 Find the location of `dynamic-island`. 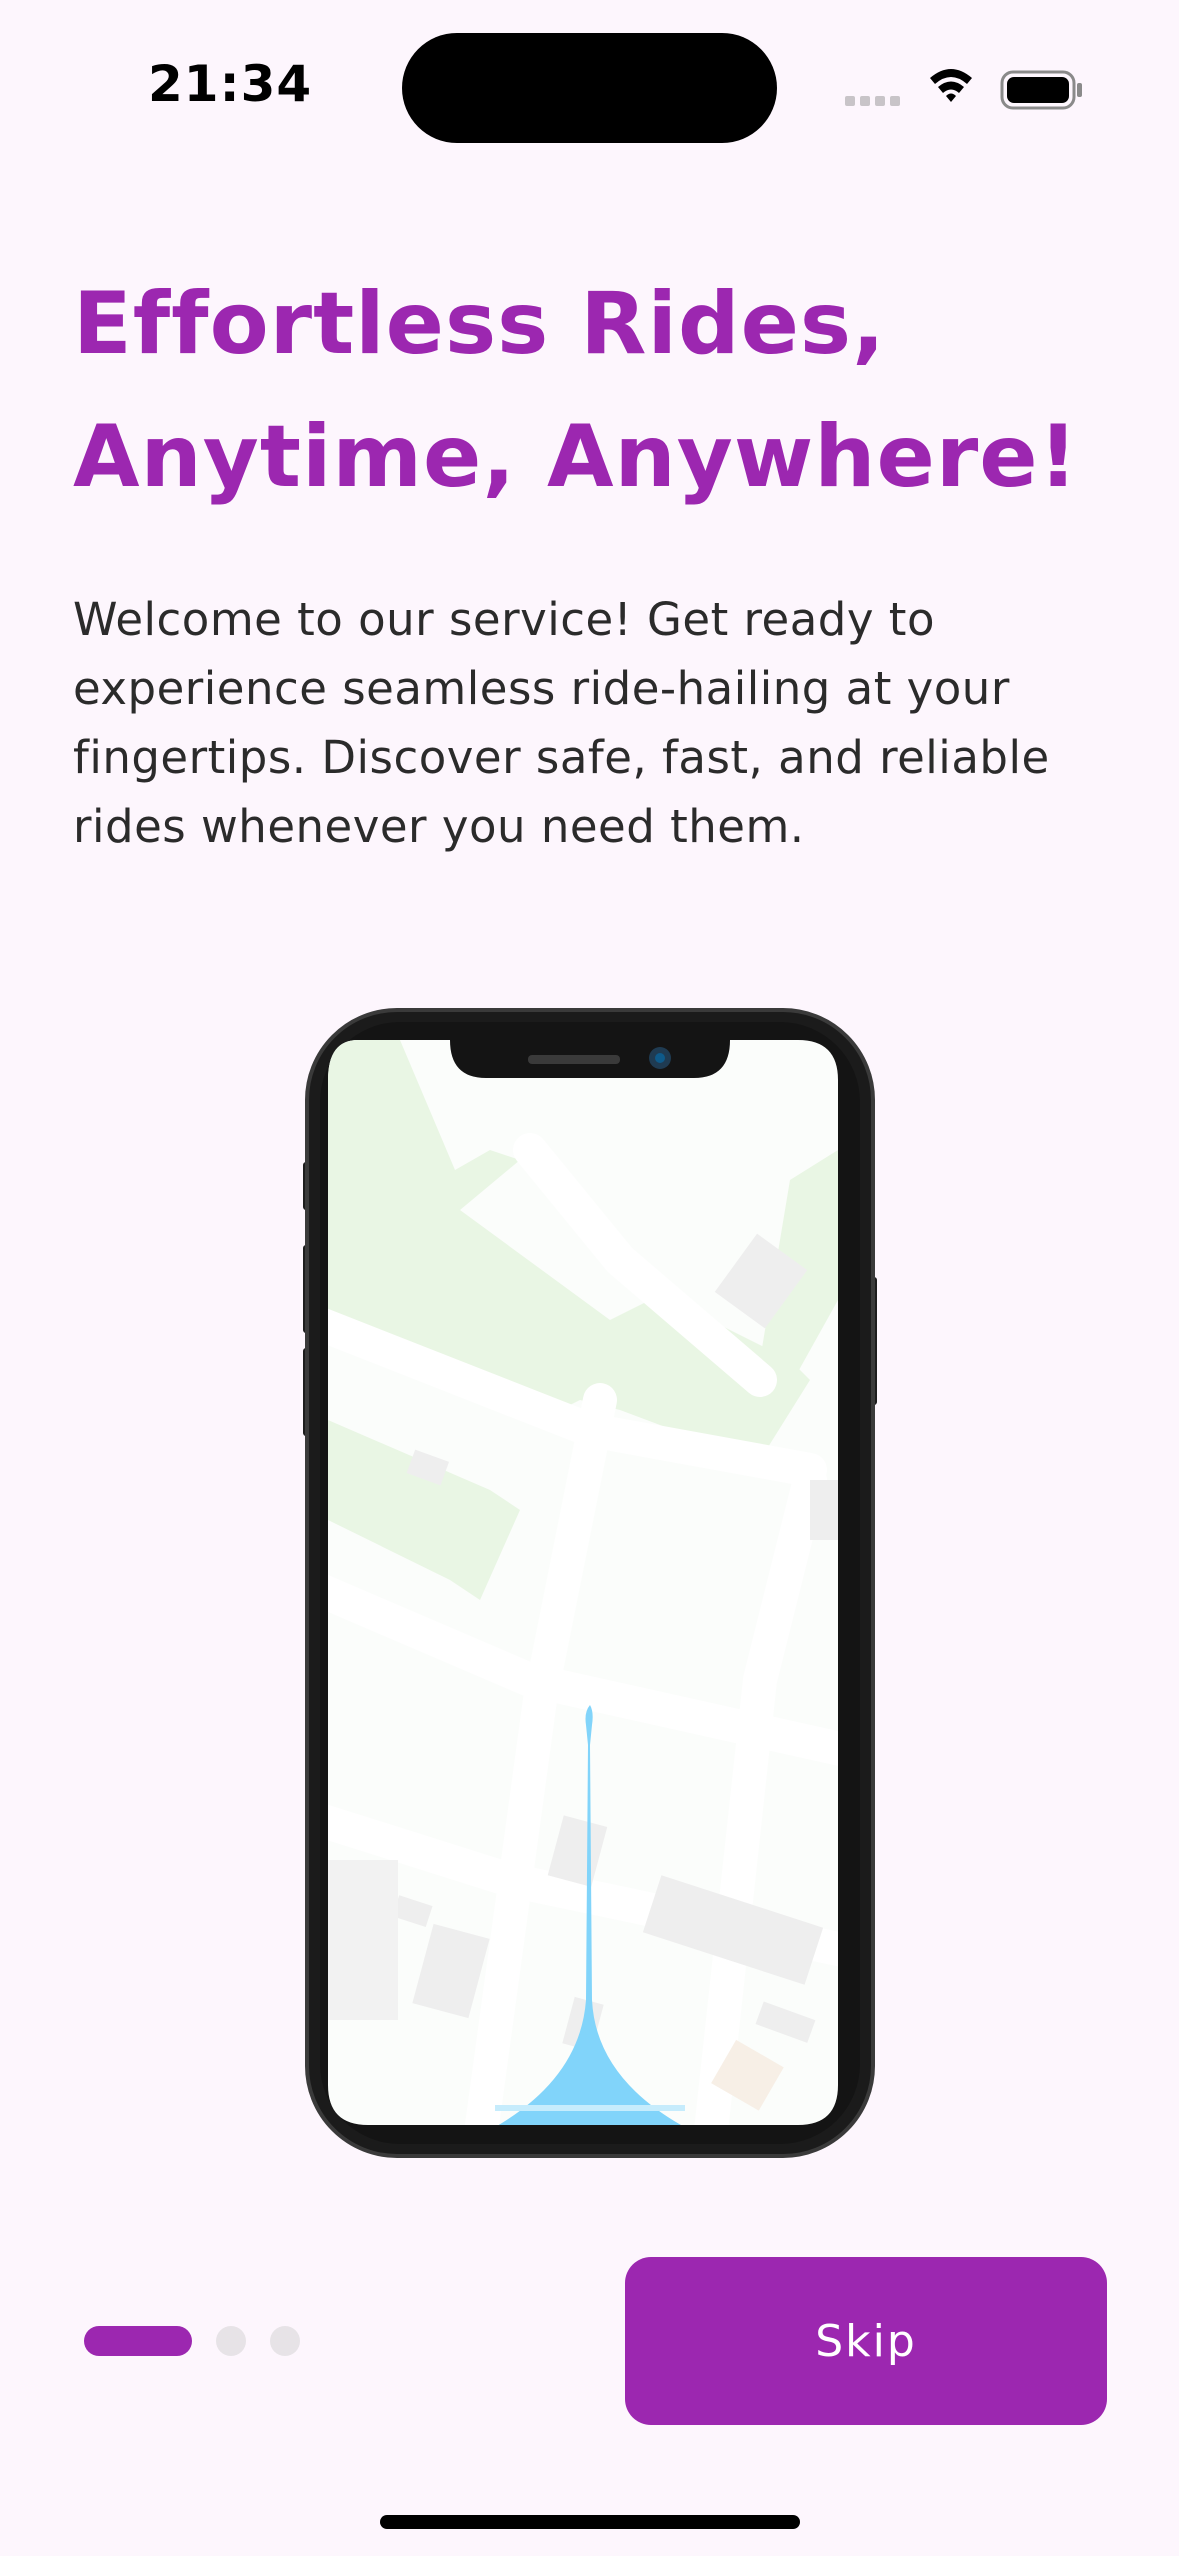

dynamic-island is located at coordinates (589, 88).